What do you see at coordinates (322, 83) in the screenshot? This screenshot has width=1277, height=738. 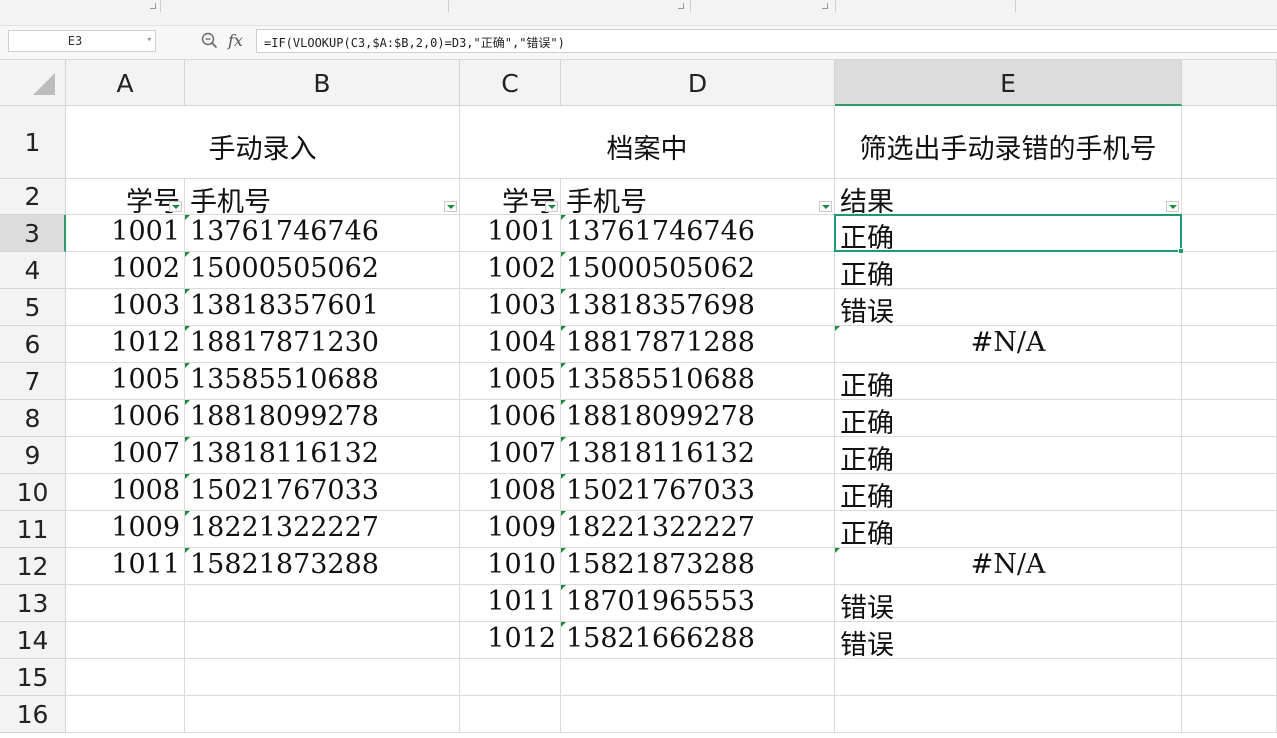 I see `column-header-b: B` at bounding box center [322, 83].